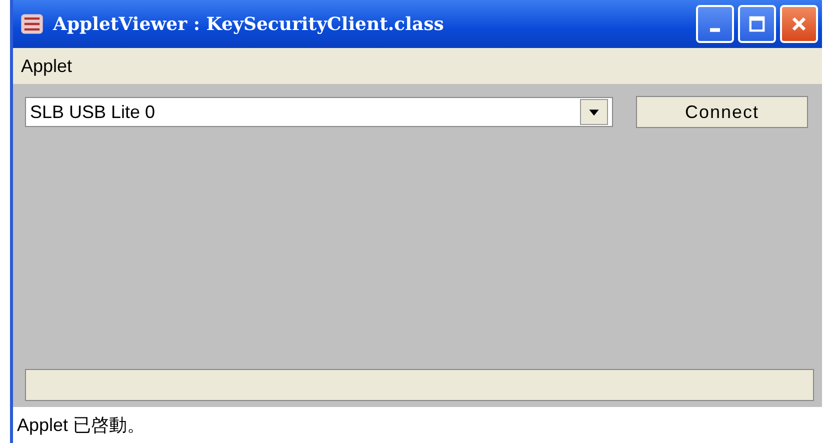 This screenshot has height=443, width=833. I want to click on connect-button: Connect, so click(722, 112).